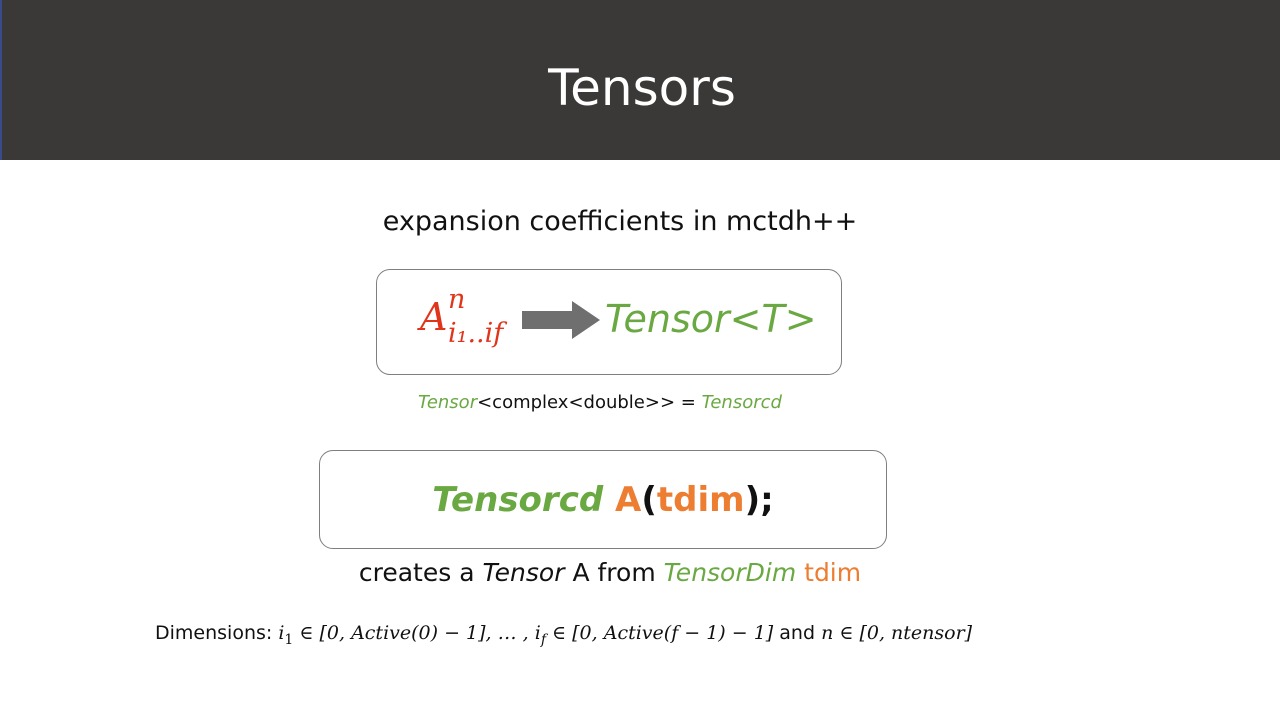 This screenshot has height=720, width=1280. I want to click on subtitle: expansion coefficients in mctdh++, so click(620, 221).